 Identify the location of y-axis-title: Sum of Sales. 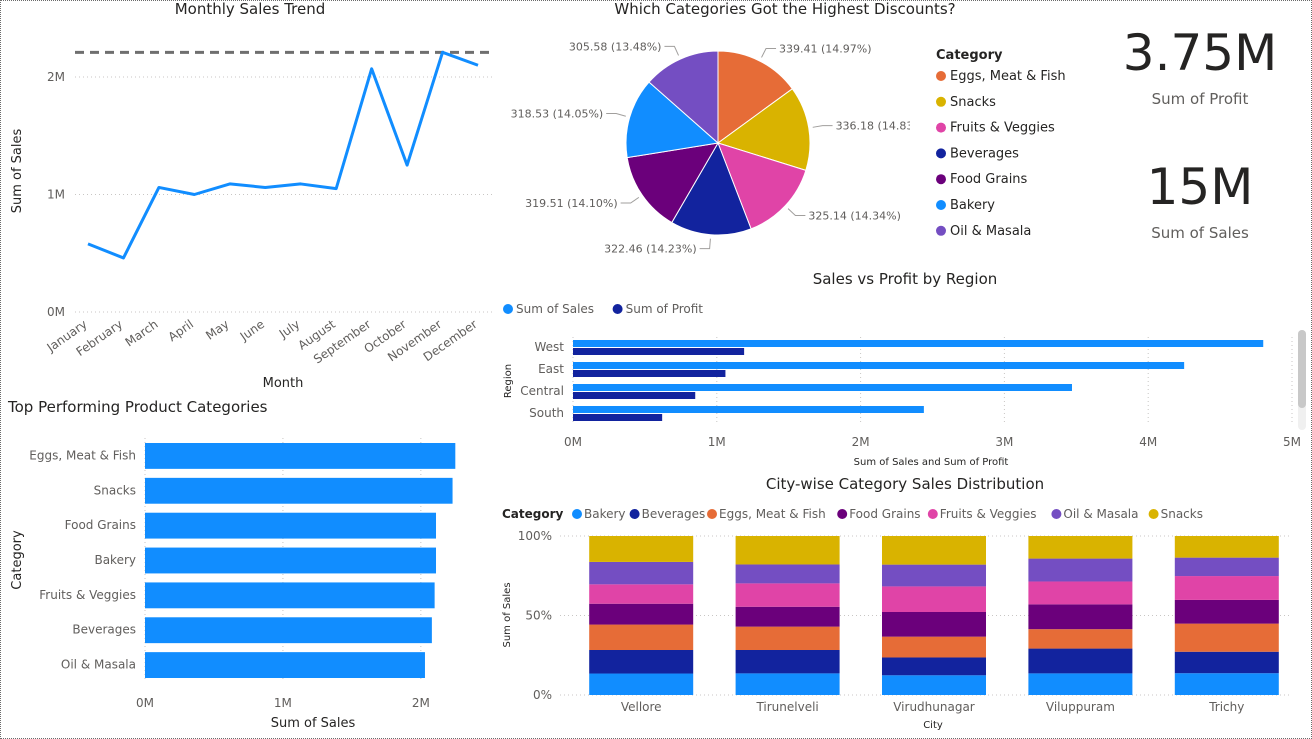
(507, 614).